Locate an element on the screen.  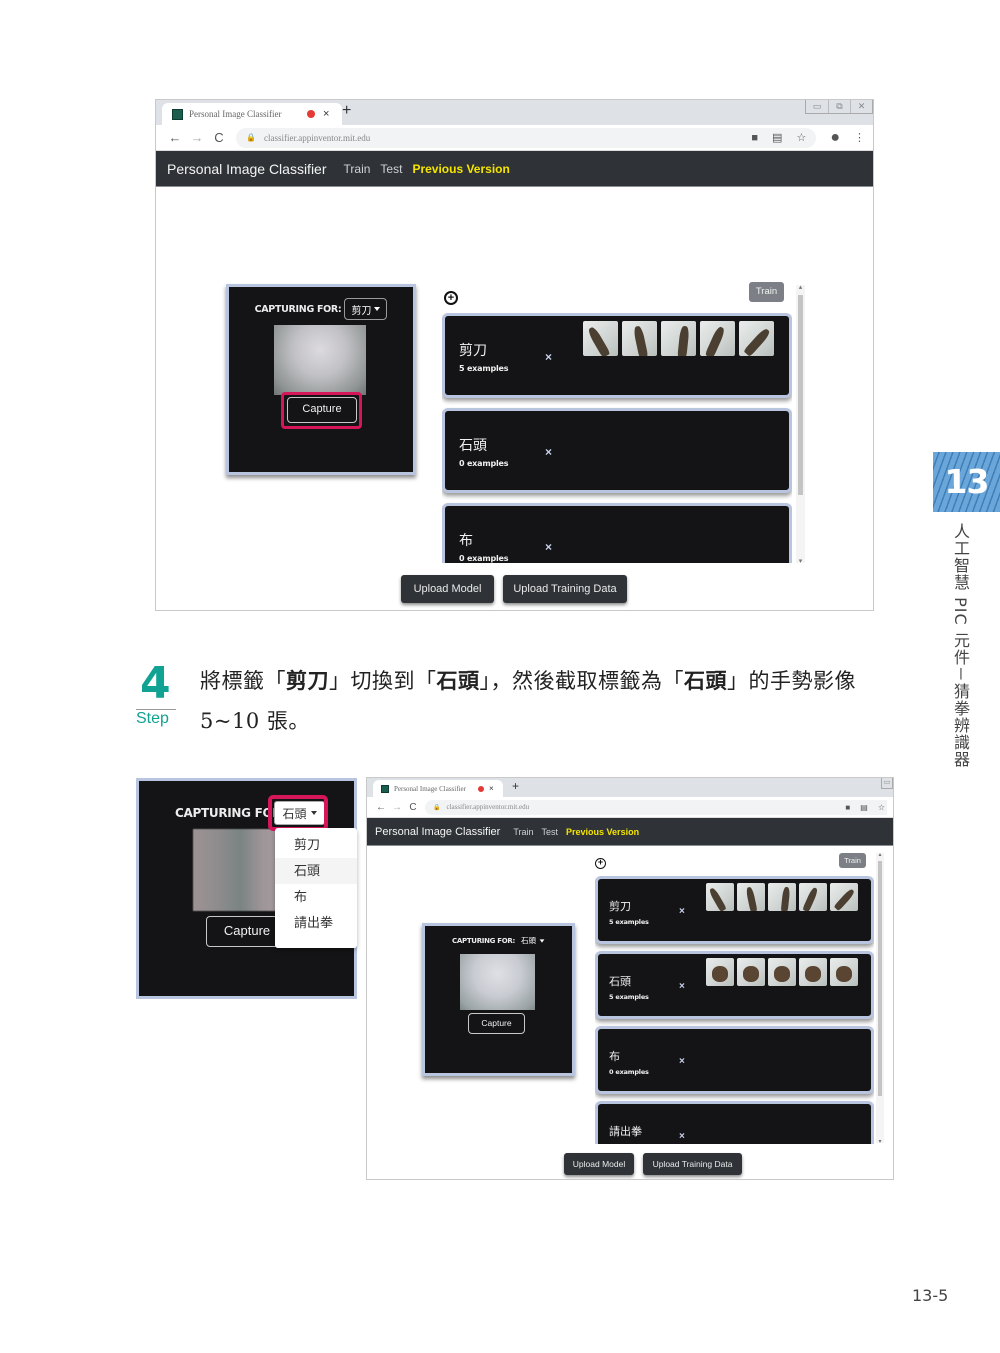
close-window-icon: ✕ is located at coordinates (861, 106).